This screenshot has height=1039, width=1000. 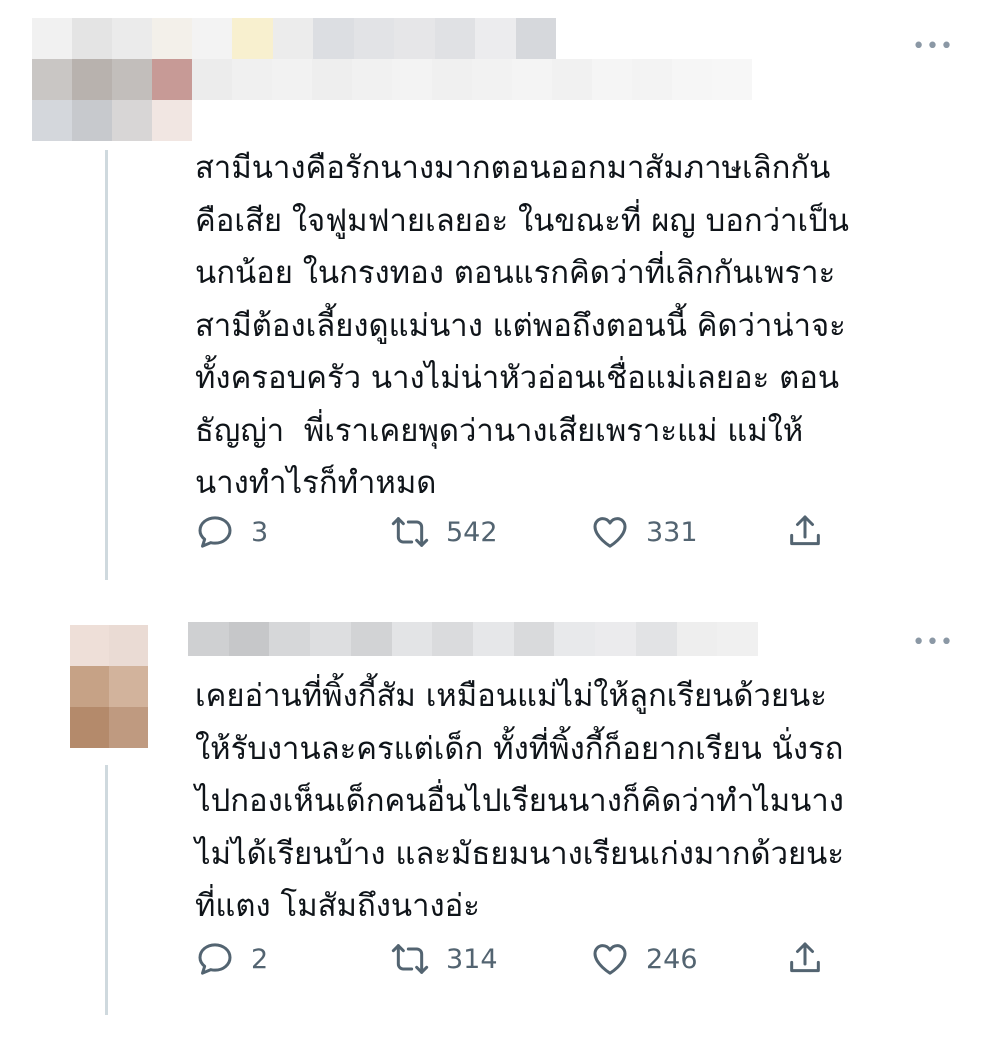 I want to click on retweet-count: 542, so click(x=472, y=532).